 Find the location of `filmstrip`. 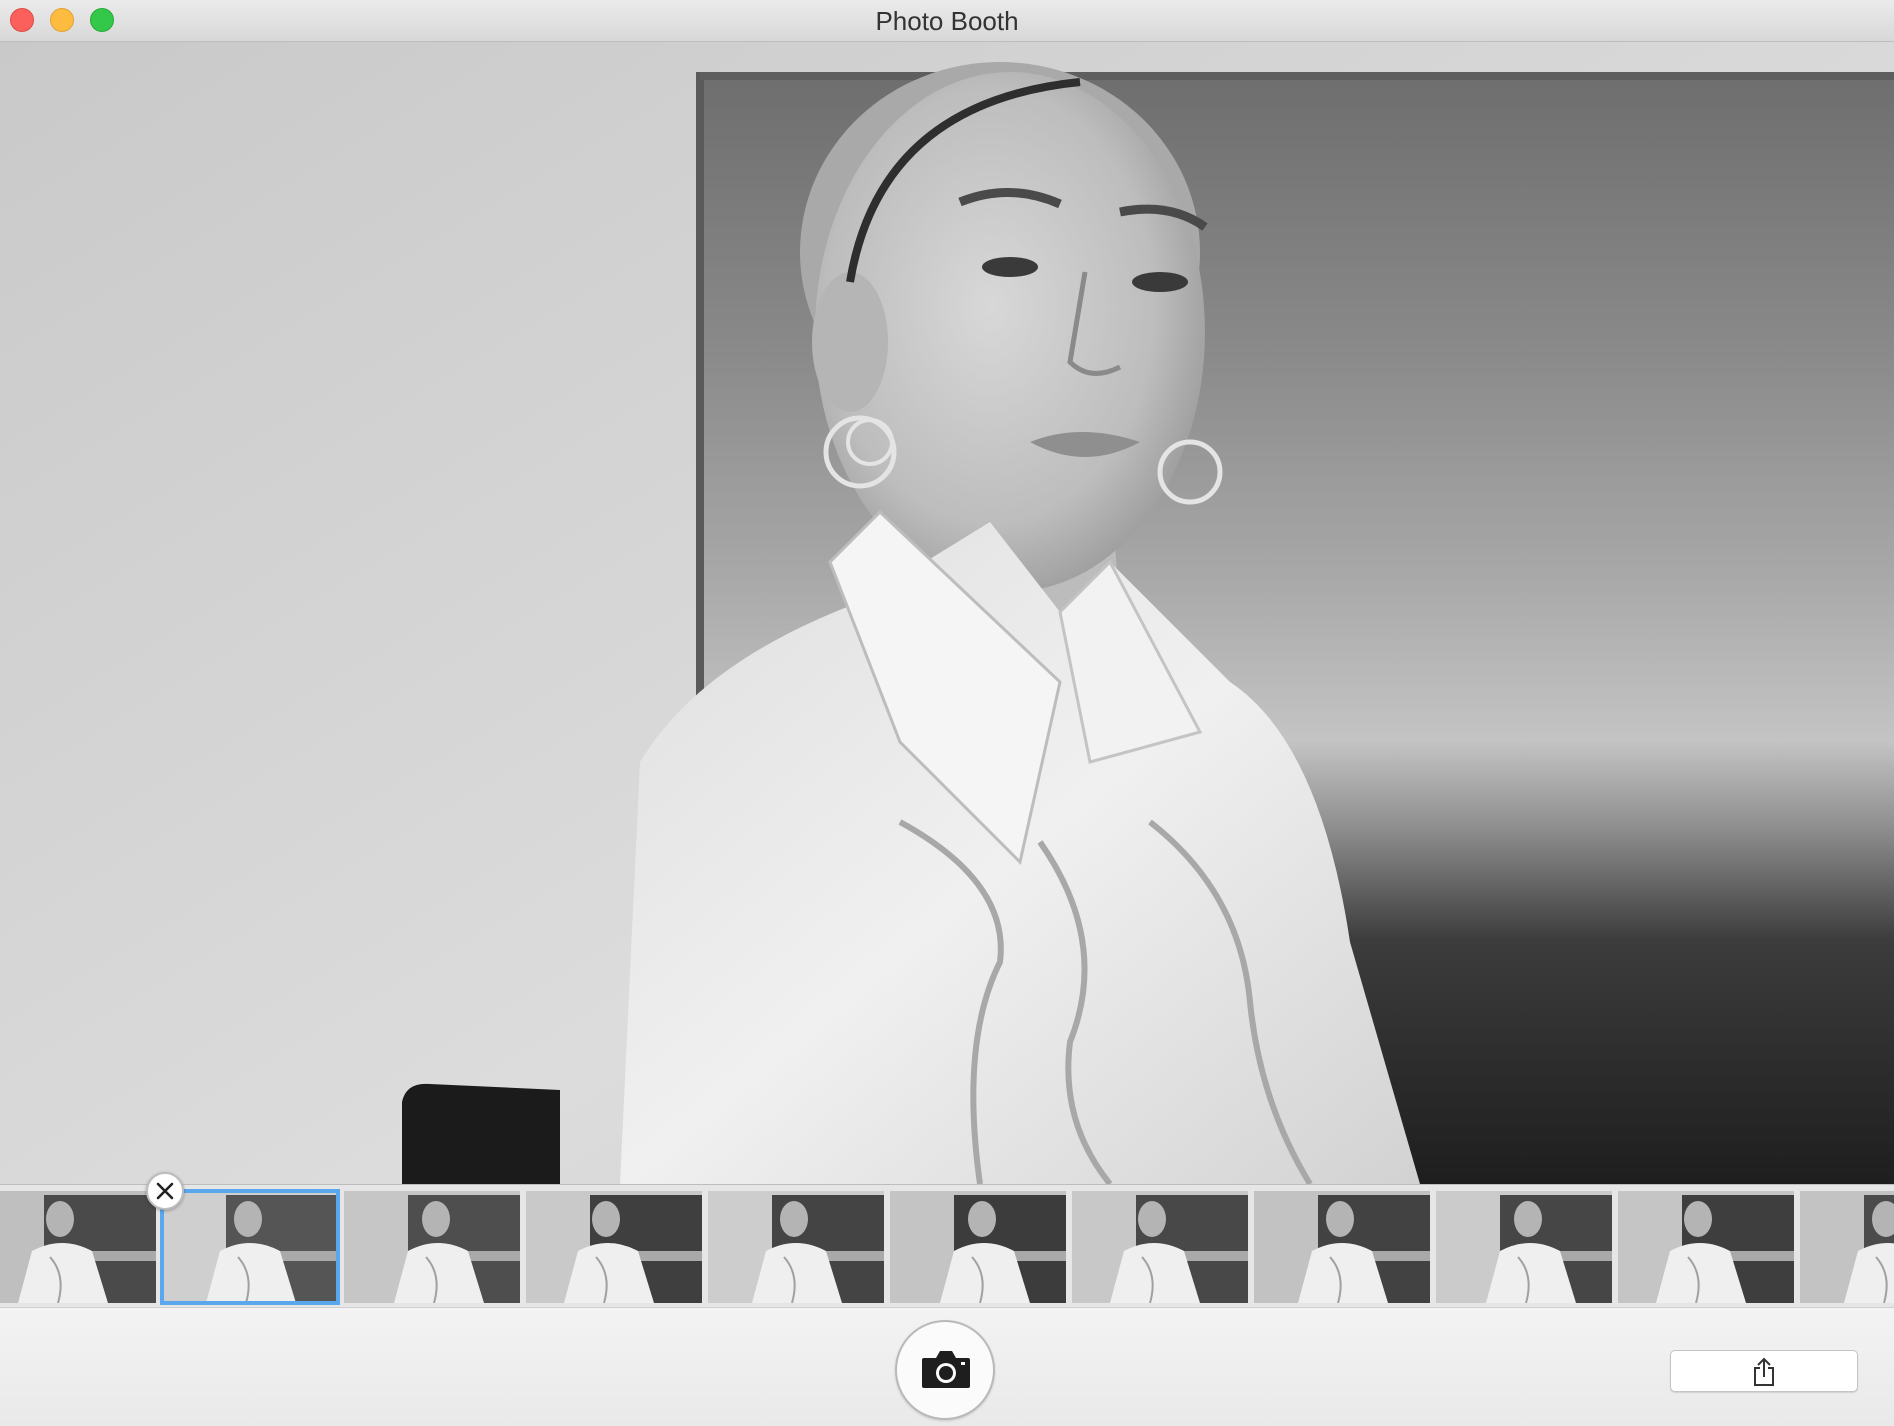

filmstrip is located at coordinates (947, 1246).